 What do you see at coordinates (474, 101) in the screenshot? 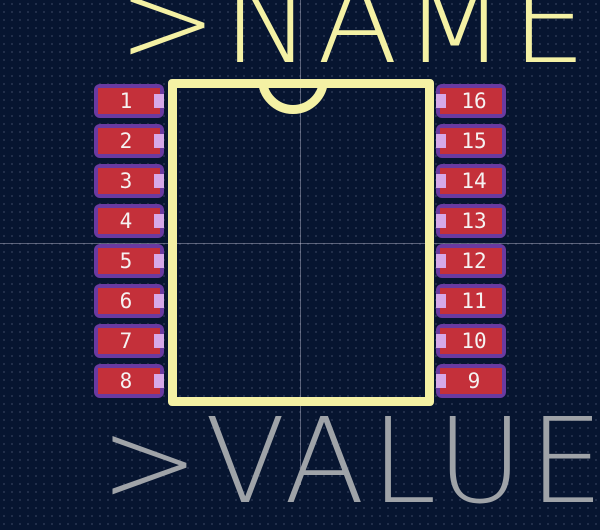
I see `pad-number-label: 16` at bounding box center [474, 101].